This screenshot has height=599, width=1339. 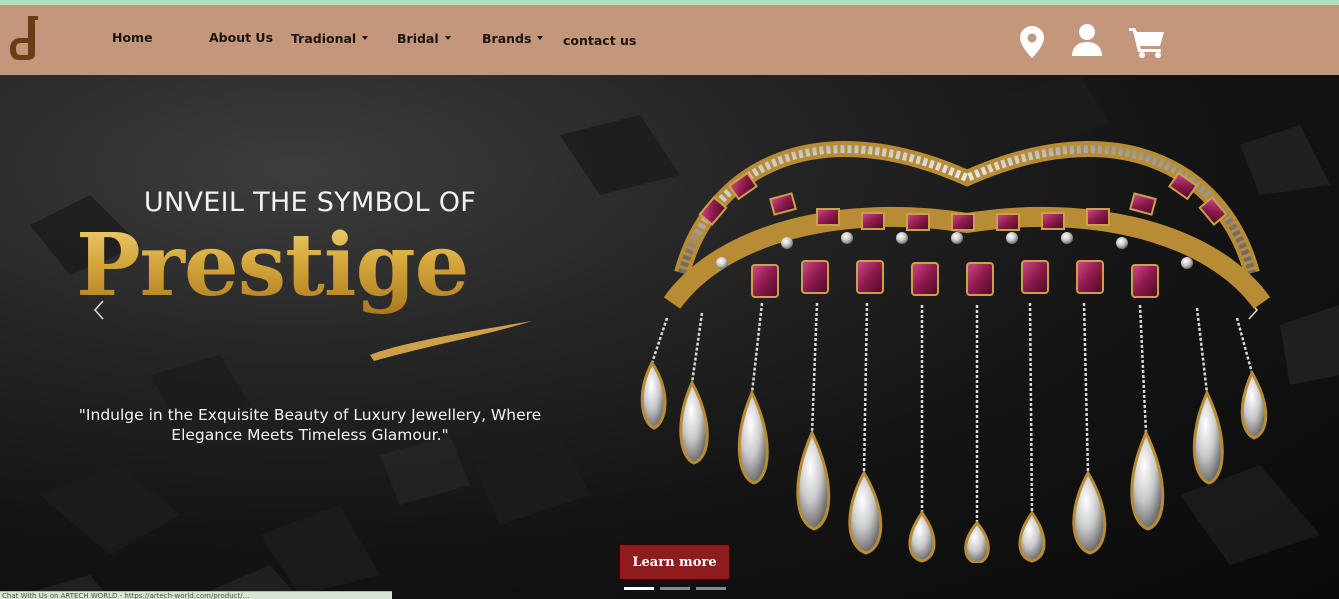 What do you see at coordinates (418, 38) in the screenshot?
I see `nav-bridal-label: Bridal` at bounding box center [418, 38].